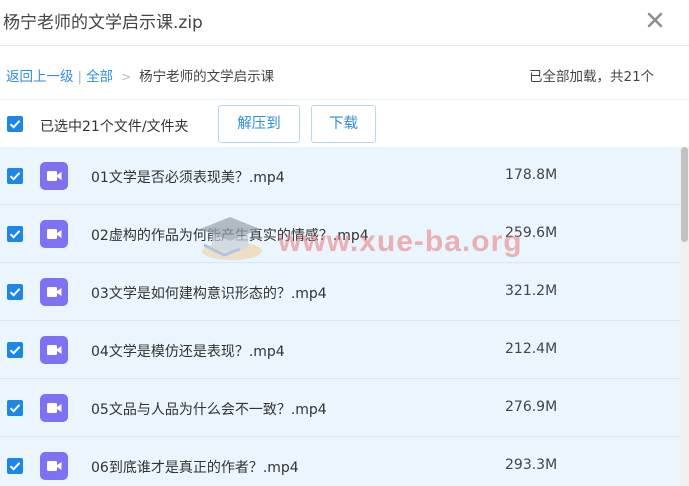  What do you see at coordinates (531, 291) in the screenshot?
I see `file-size: 321.2M` at bounding box center [531, 291].